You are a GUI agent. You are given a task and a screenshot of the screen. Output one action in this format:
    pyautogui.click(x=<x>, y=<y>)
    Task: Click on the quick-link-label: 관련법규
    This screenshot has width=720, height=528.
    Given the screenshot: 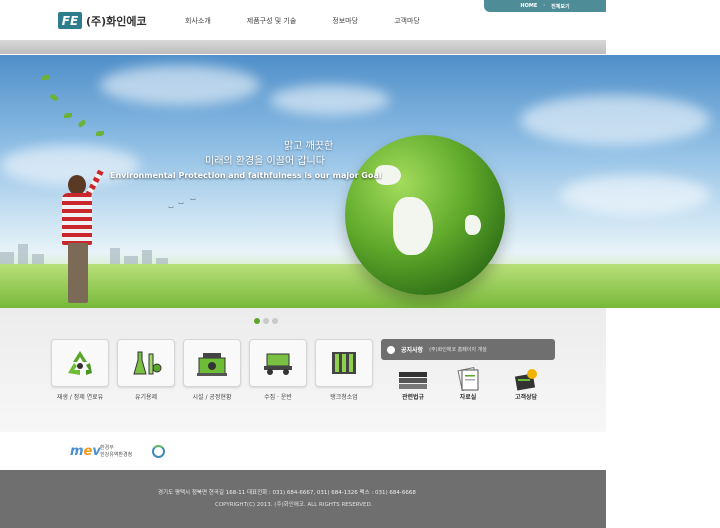 What is the action you would take?
    pyautogui.click(x=413, y=397)
    